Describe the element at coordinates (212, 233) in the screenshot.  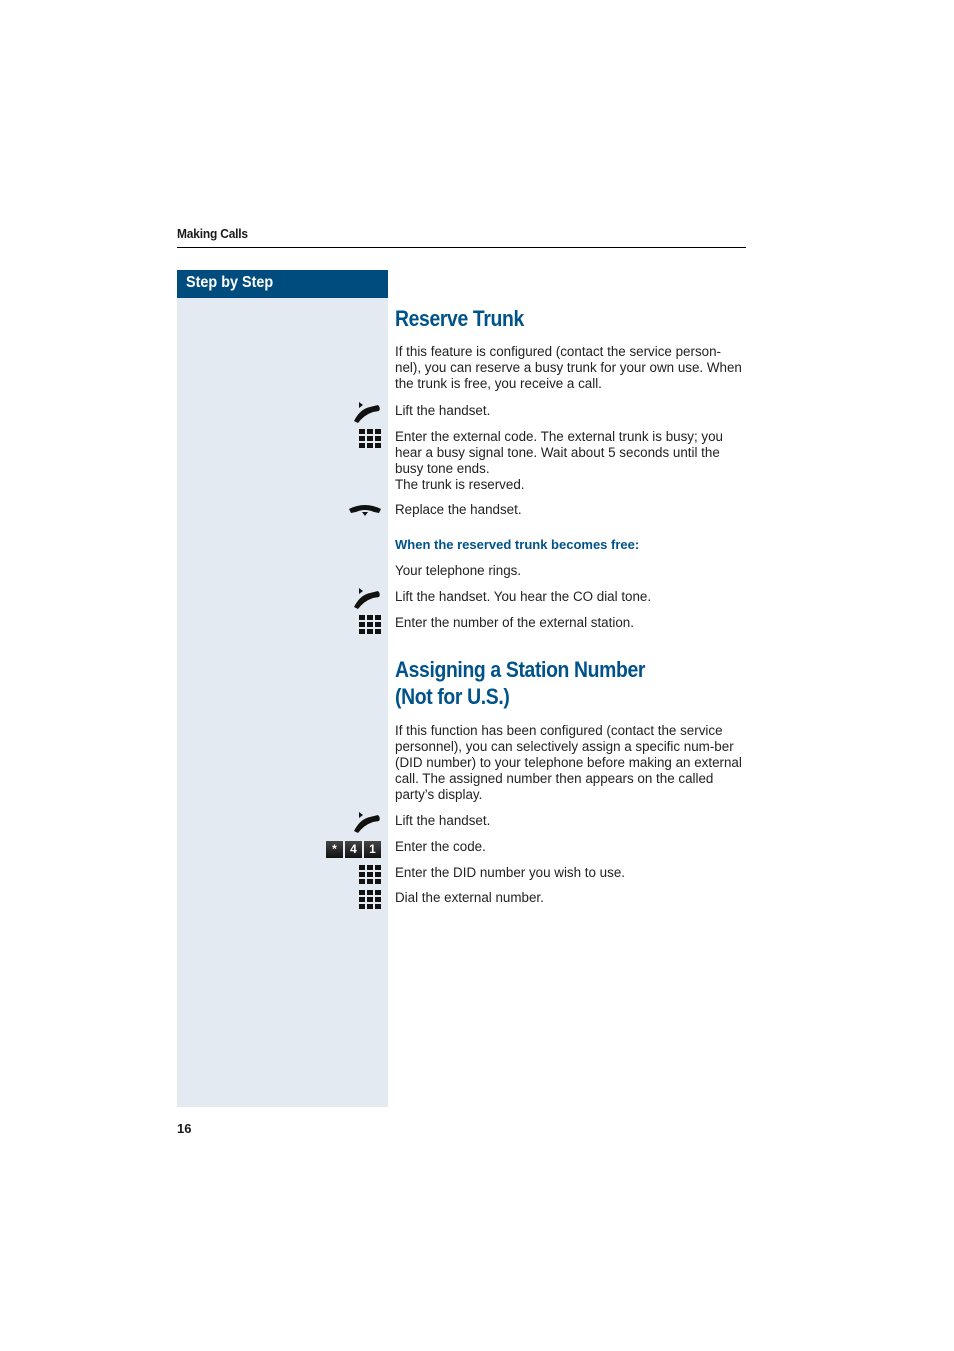
I see `running-header: Making Calls` at that location.